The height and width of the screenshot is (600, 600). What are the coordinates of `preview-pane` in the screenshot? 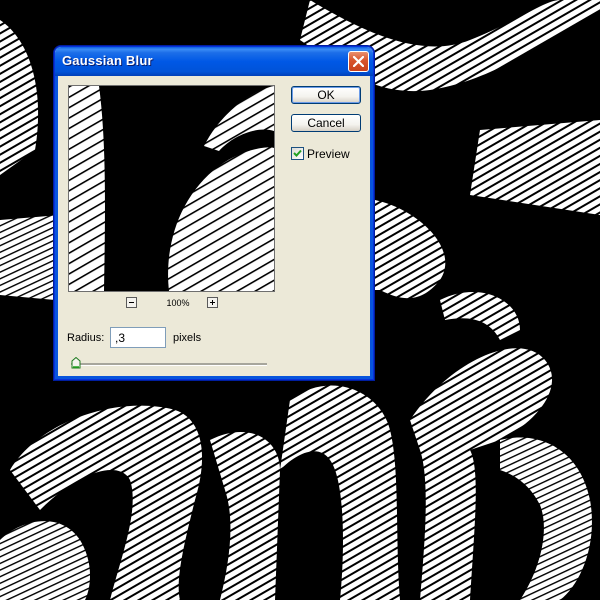 It's located at (171, 188).